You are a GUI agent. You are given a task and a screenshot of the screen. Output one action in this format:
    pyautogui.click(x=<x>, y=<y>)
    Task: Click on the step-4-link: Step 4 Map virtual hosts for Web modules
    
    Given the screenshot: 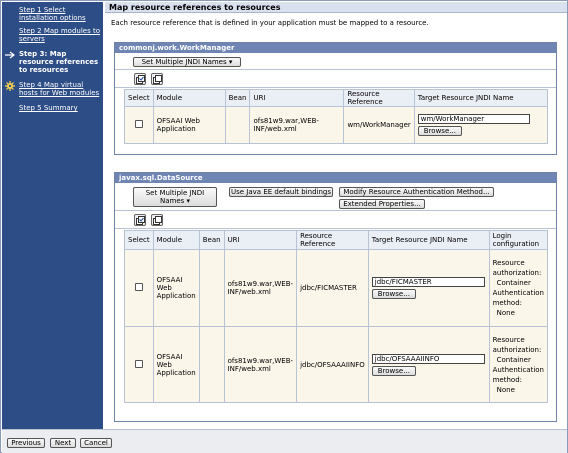 What is the action you would take?
    pyautogui.click(x=52, y=89)
    